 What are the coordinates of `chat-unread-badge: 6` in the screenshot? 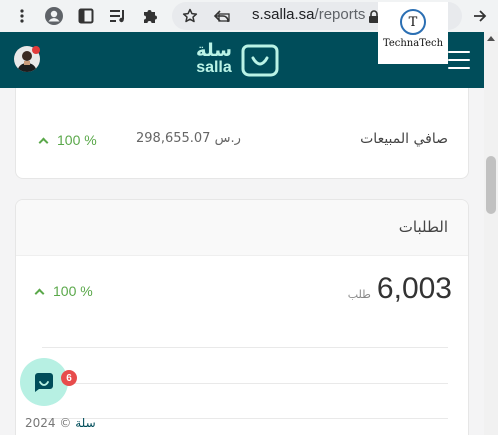 It's located at (69, 378).